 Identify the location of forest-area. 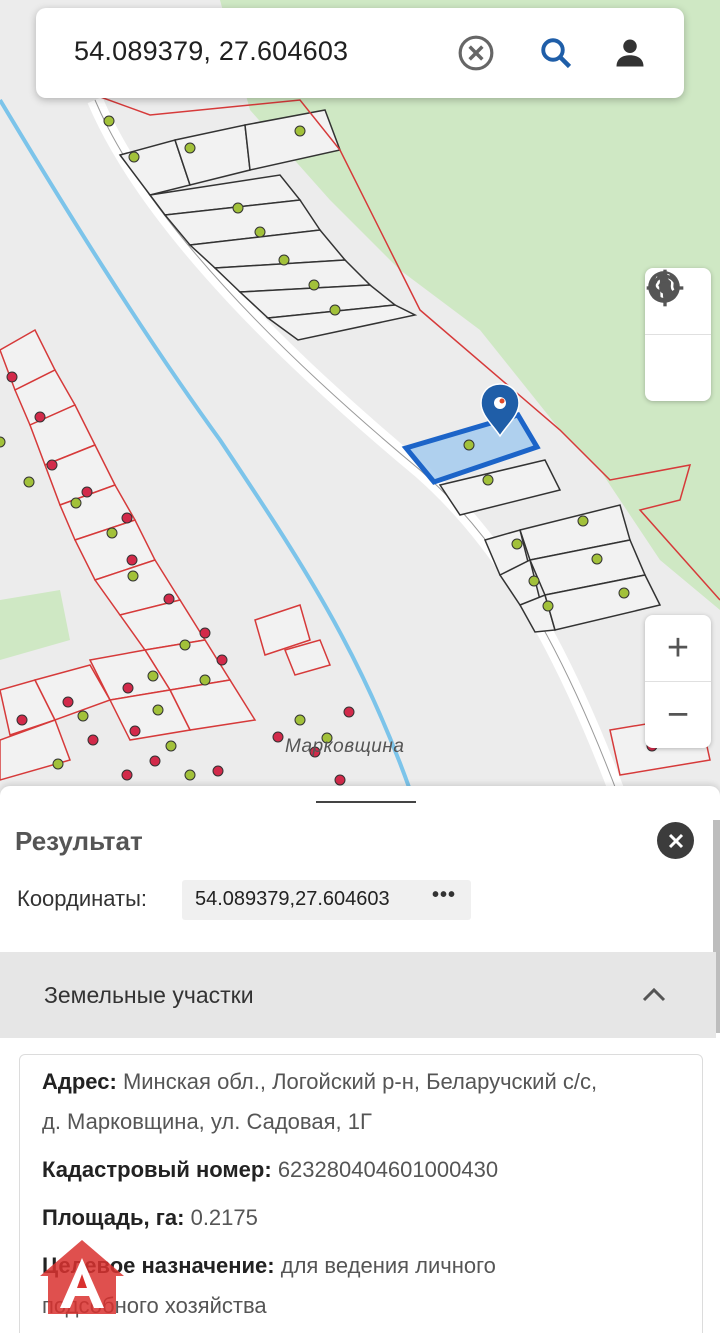
(35, 625).